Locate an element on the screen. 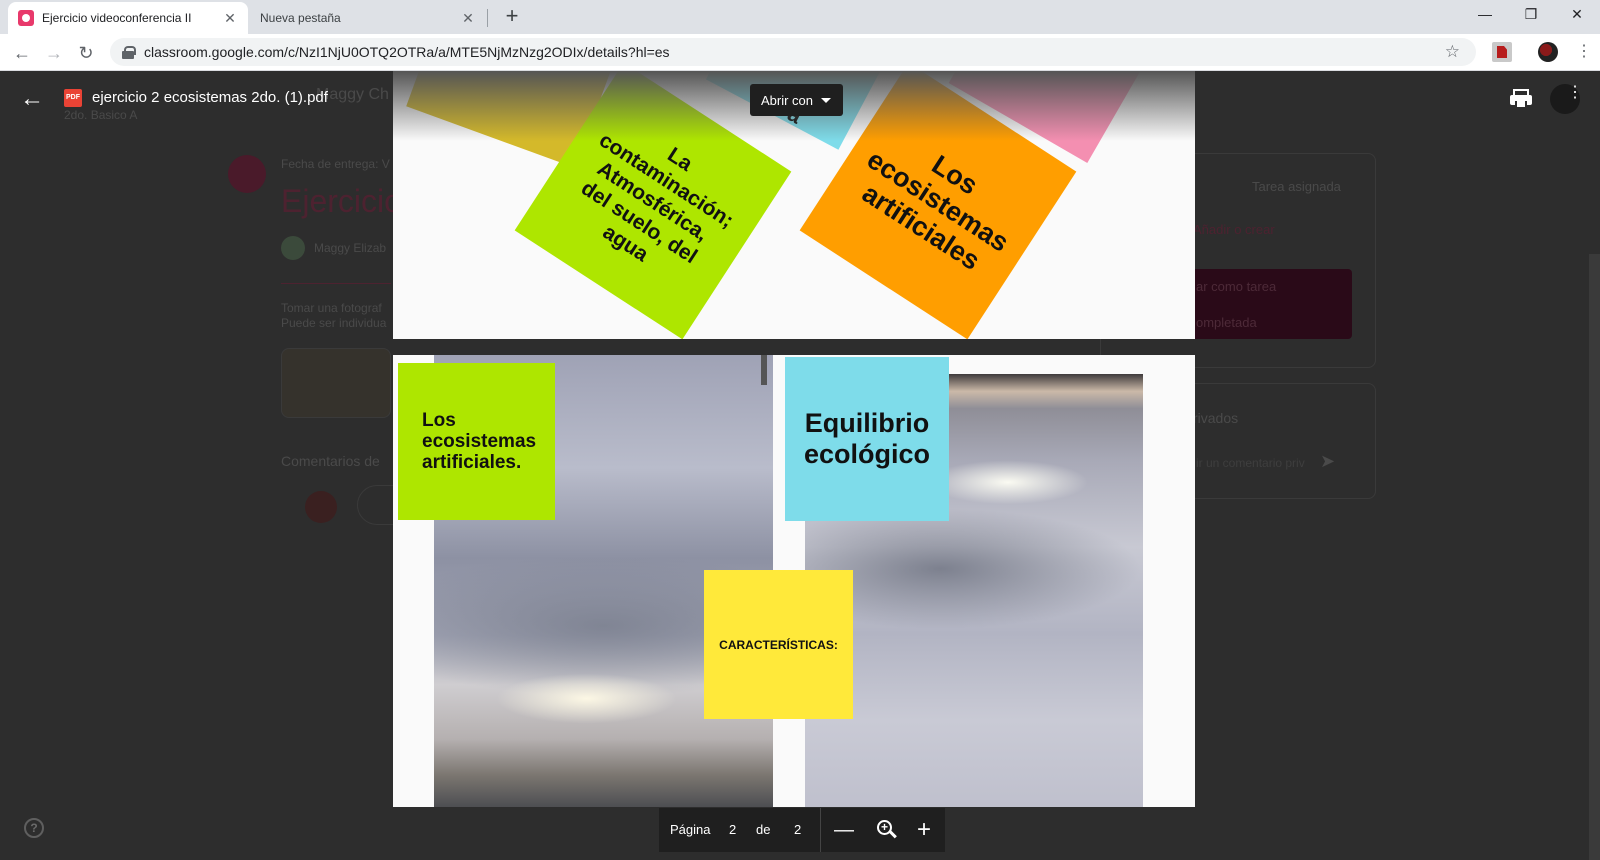 This screenshot has width=1600, height=860. print-icon is located at coordinates (1521, 99).